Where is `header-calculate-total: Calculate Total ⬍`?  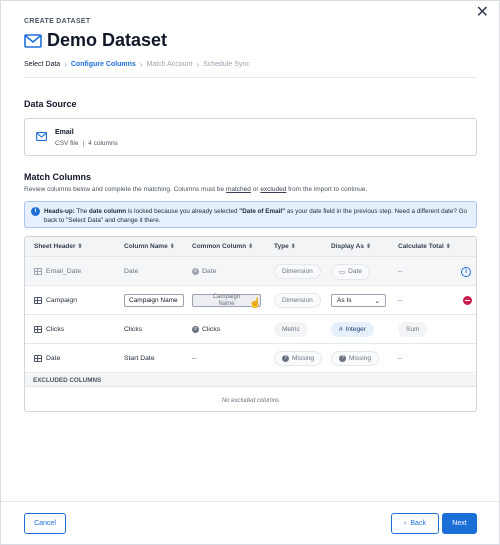
header-calculate-total: Calculate Total ⬍ is located at coordinates (424, 246).